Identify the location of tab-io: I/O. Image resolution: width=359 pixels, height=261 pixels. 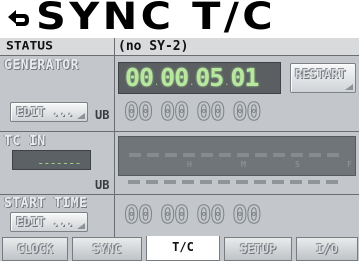
(327, 249).